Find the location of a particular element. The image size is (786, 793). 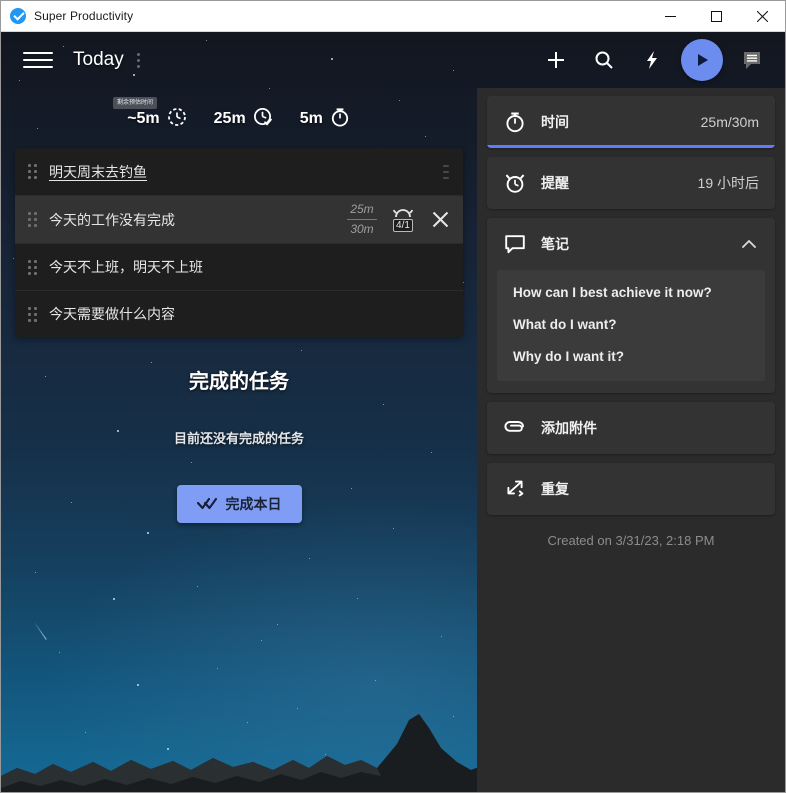

app-toolbar: Today is located at coordinates (393, 60).